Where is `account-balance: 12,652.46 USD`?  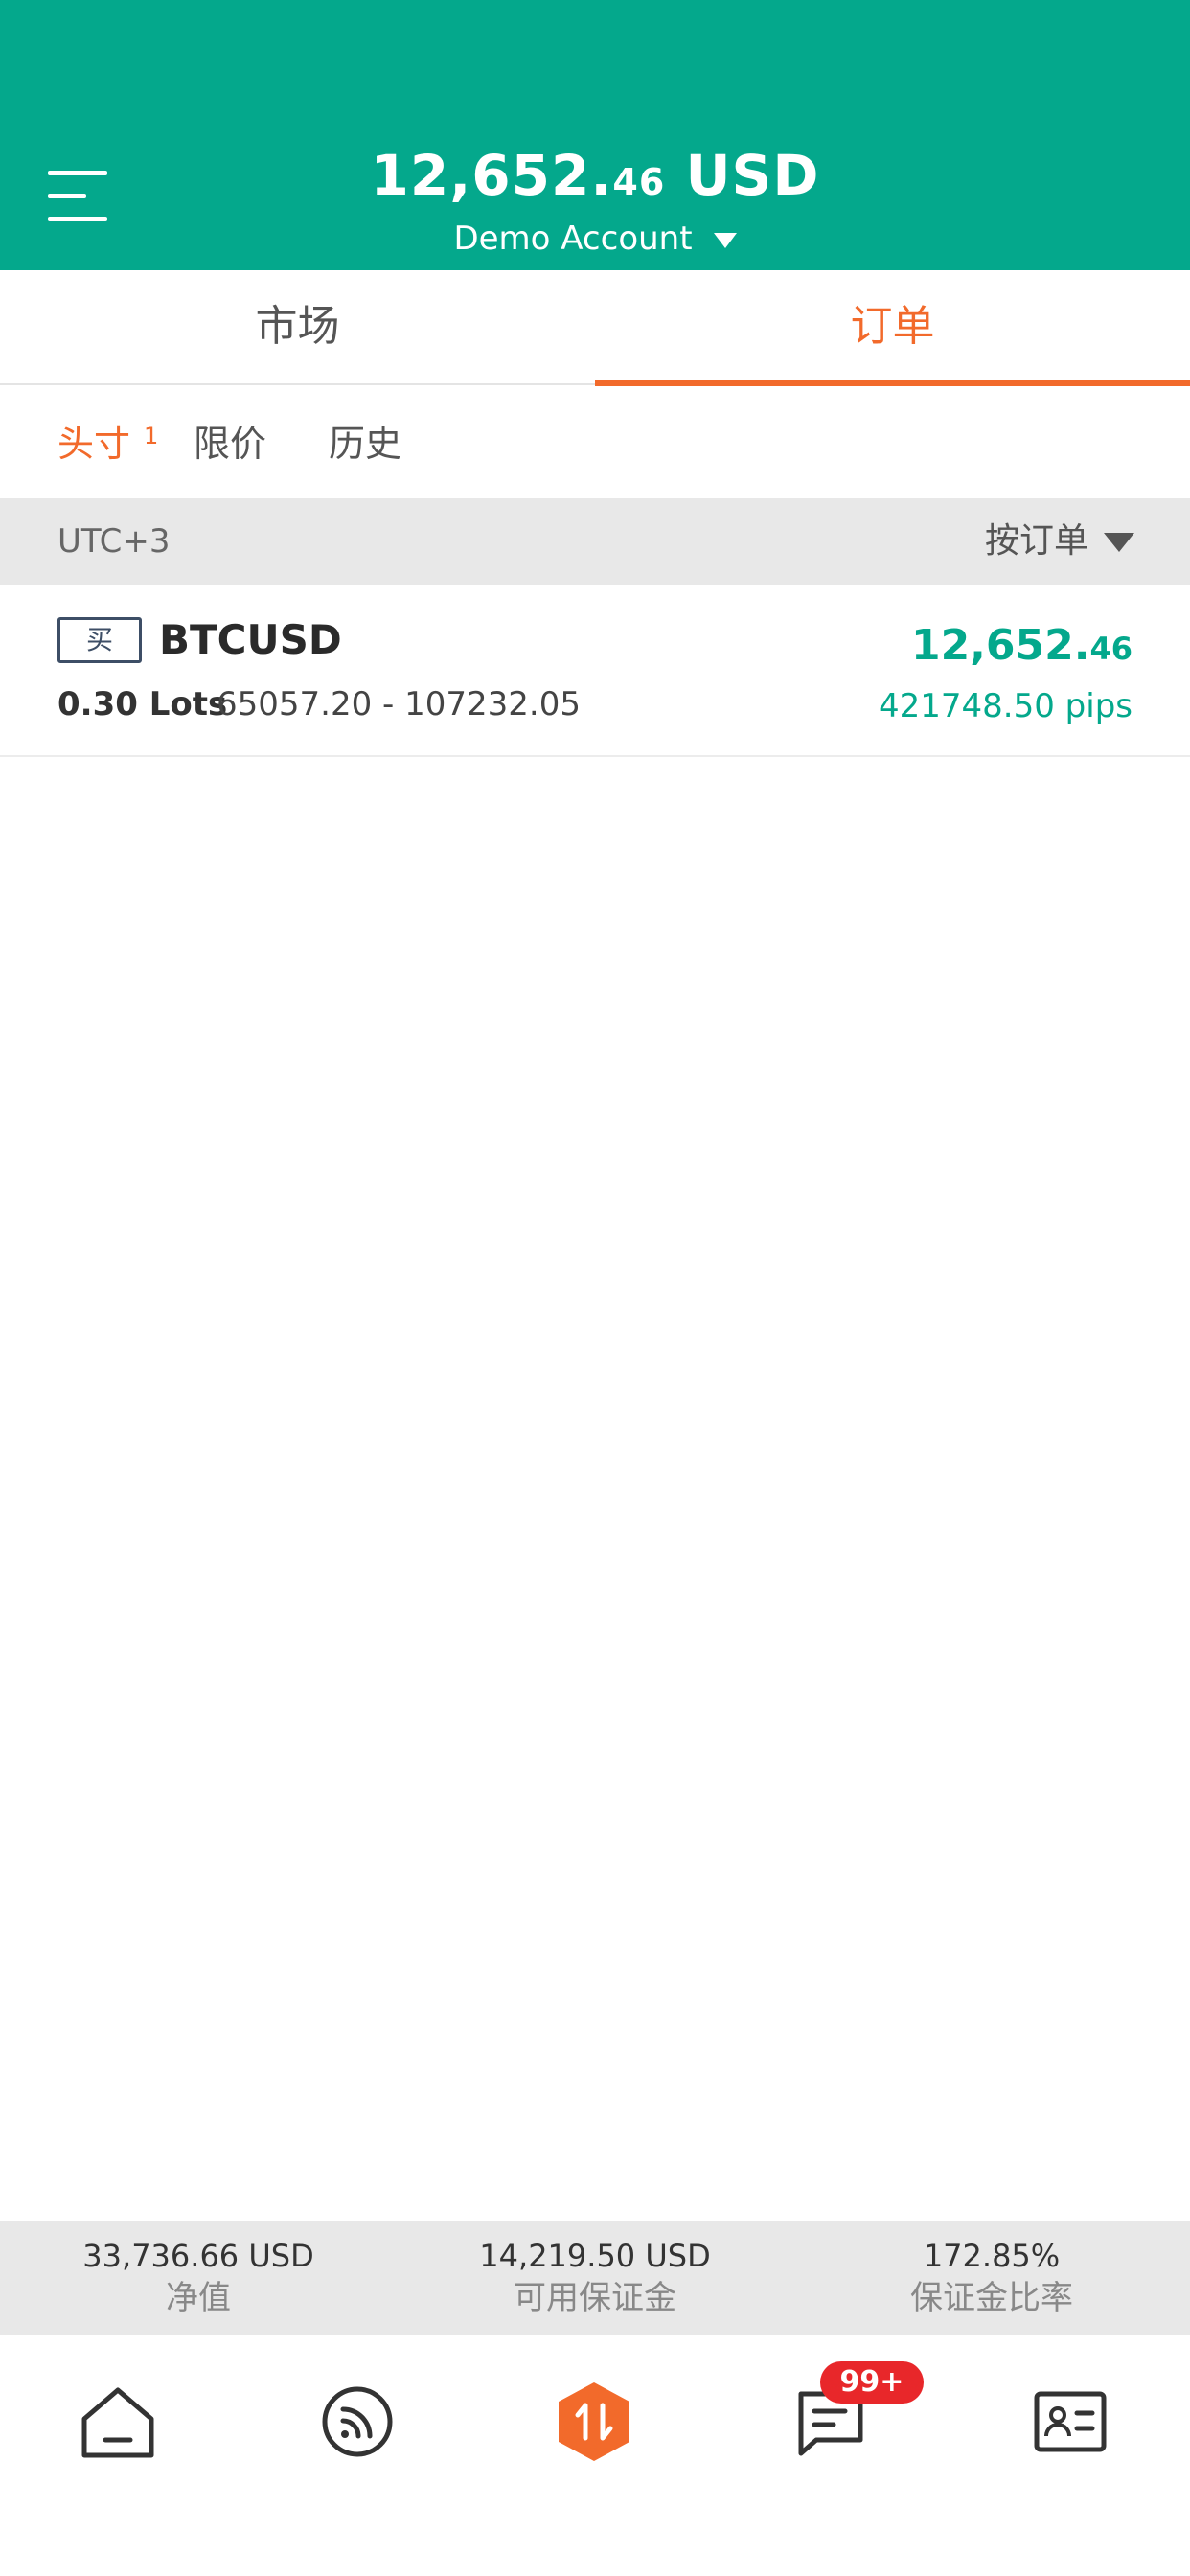 account-balance: 12,652.46 USD is located at coordinates (595, 175).